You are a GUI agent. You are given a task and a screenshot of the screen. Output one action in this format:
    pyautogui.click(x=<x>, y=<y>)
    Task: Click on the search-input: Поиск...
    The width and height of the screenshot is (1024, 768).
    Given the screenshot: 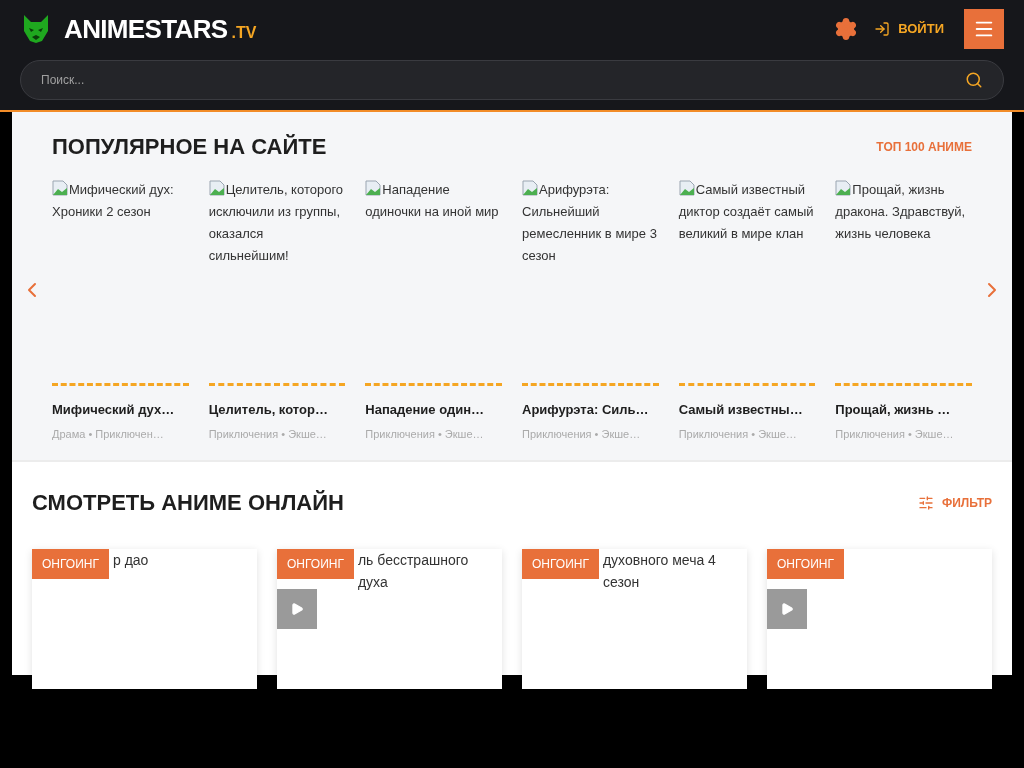 What is the action you would take?
    pyautogui.click(x=503, y=80)
    